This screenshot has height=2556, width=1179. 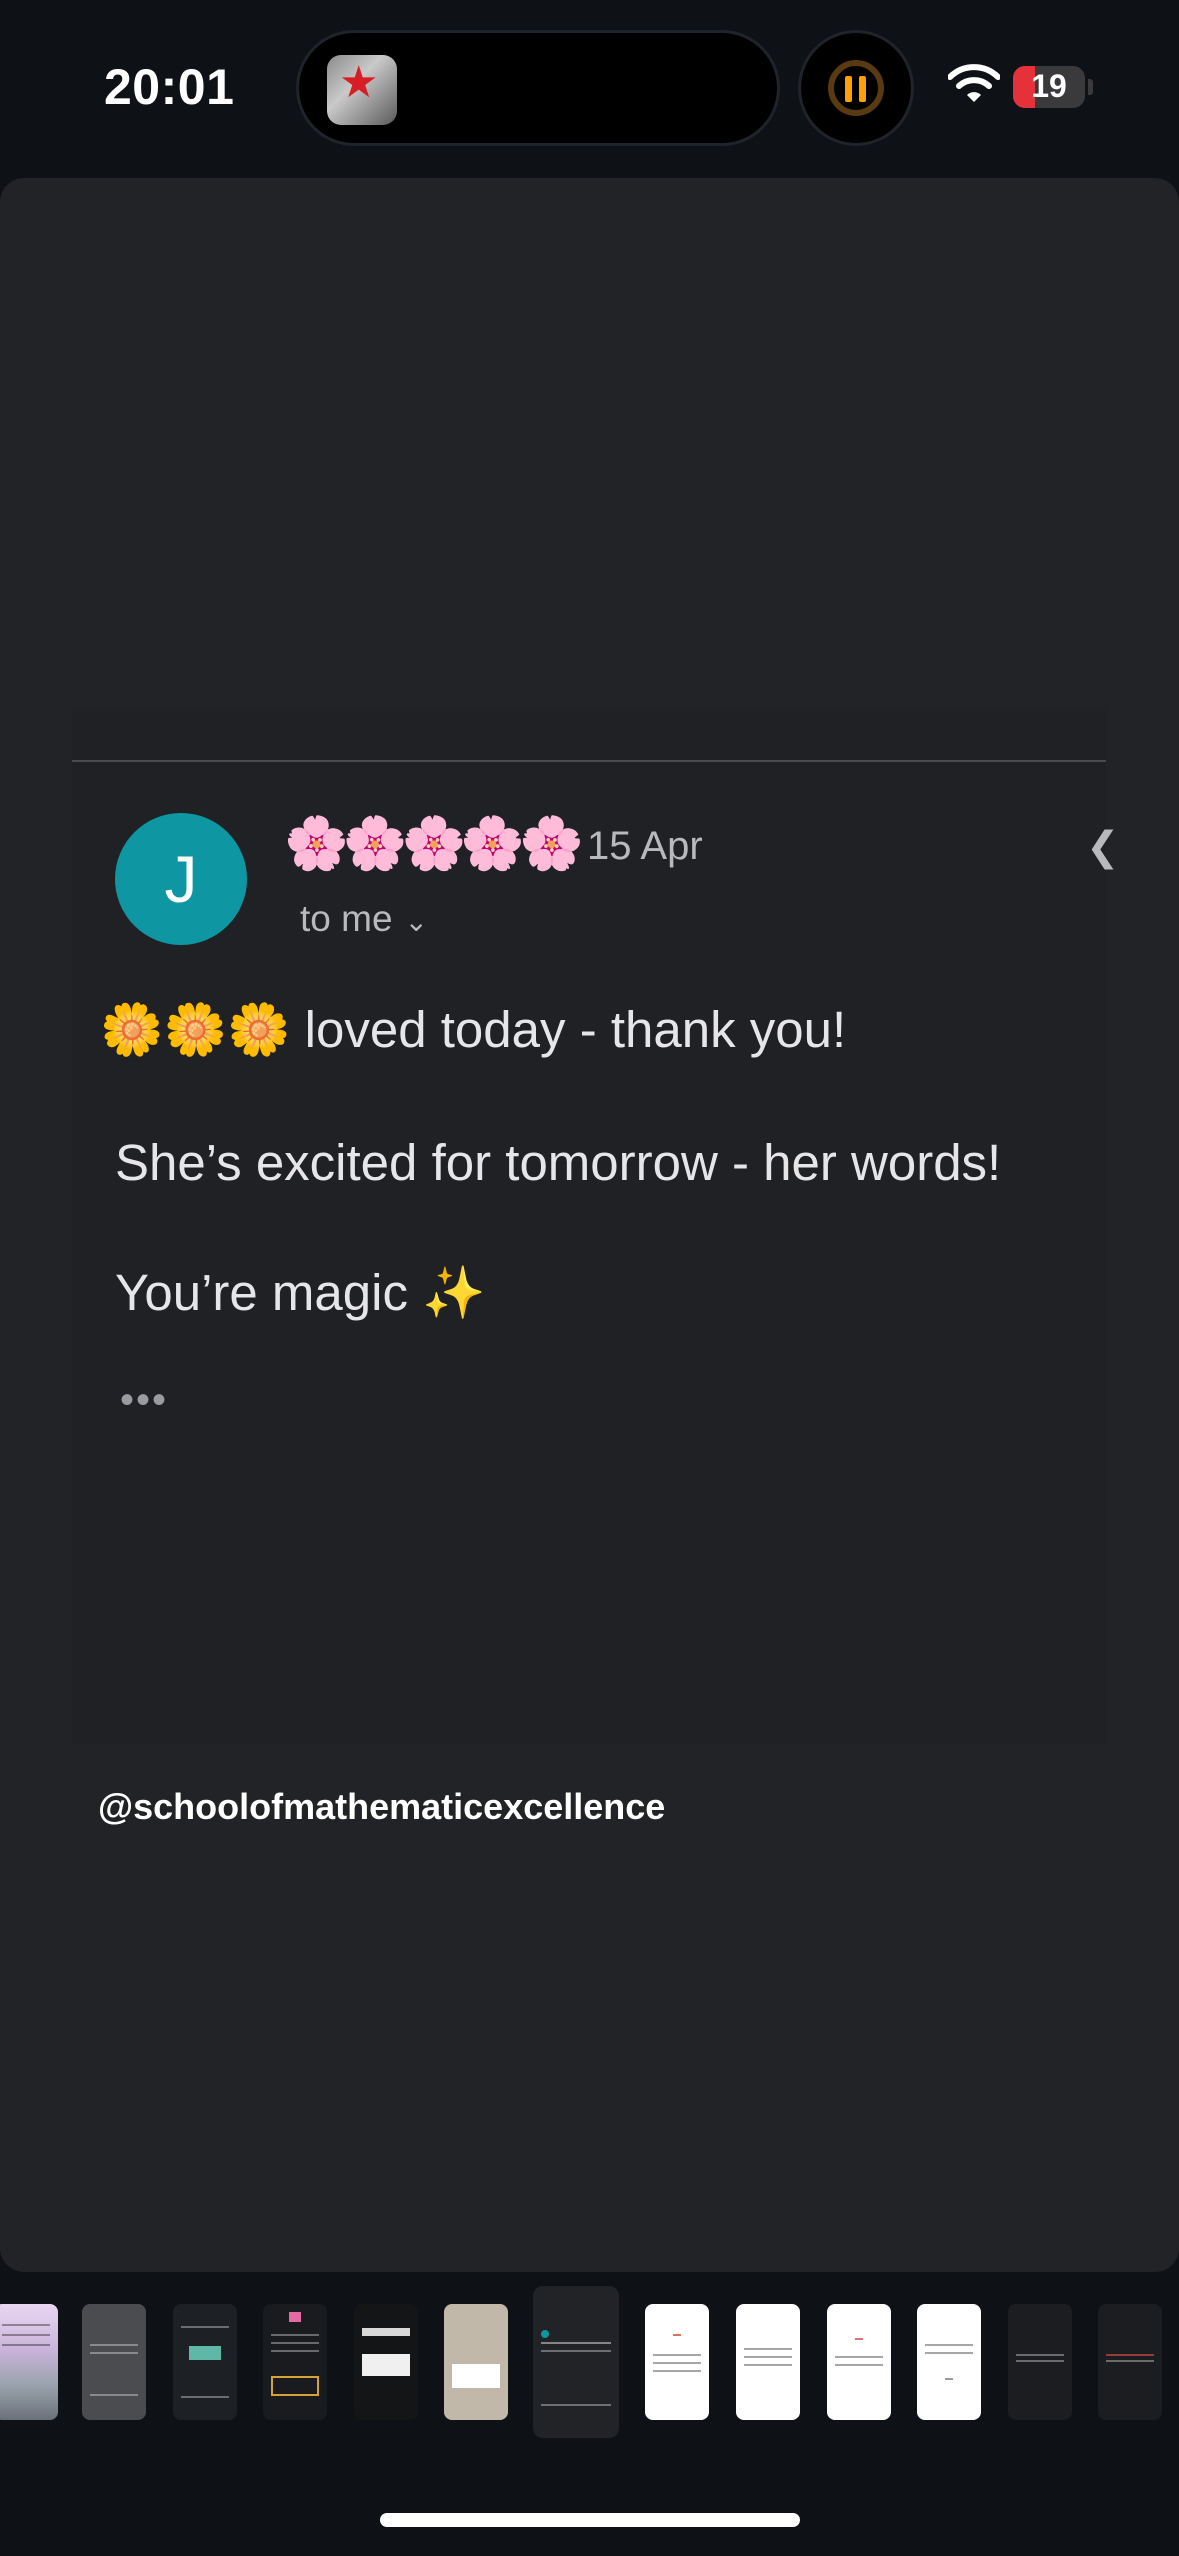 I want to click on story-thumbnail-selected, so click(x=576, y=2362).